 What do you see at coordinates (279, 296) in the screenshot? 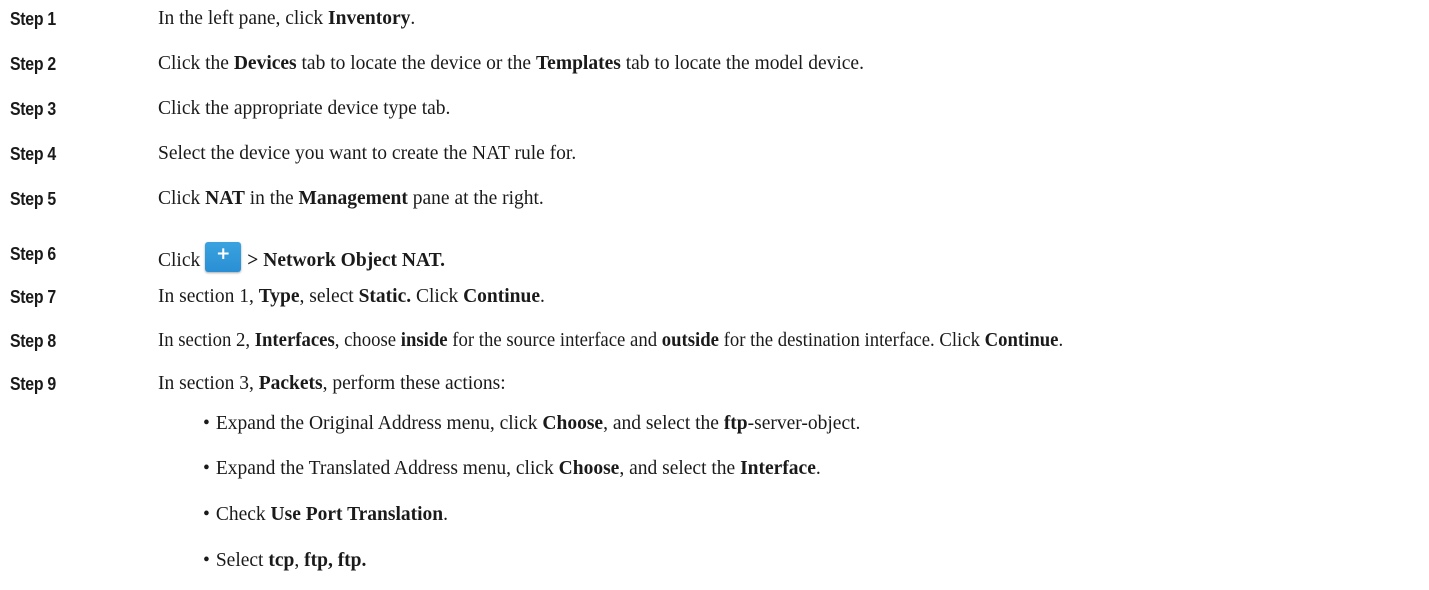
I see `bold-run: Type` at bounding box center [279, 296].